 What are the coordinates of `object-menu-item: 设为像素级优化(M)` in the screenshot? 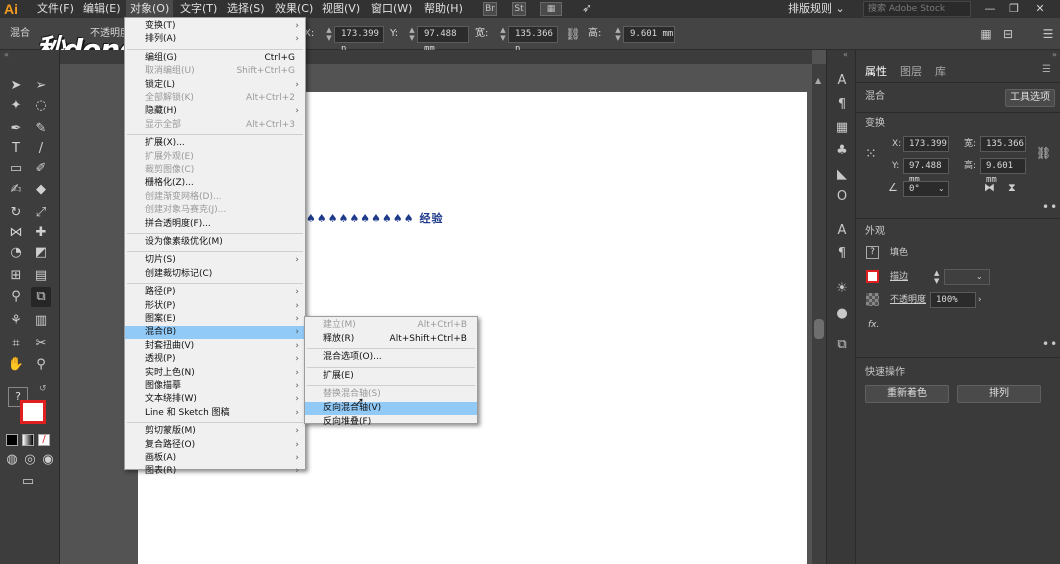 It's located at (215, 242).